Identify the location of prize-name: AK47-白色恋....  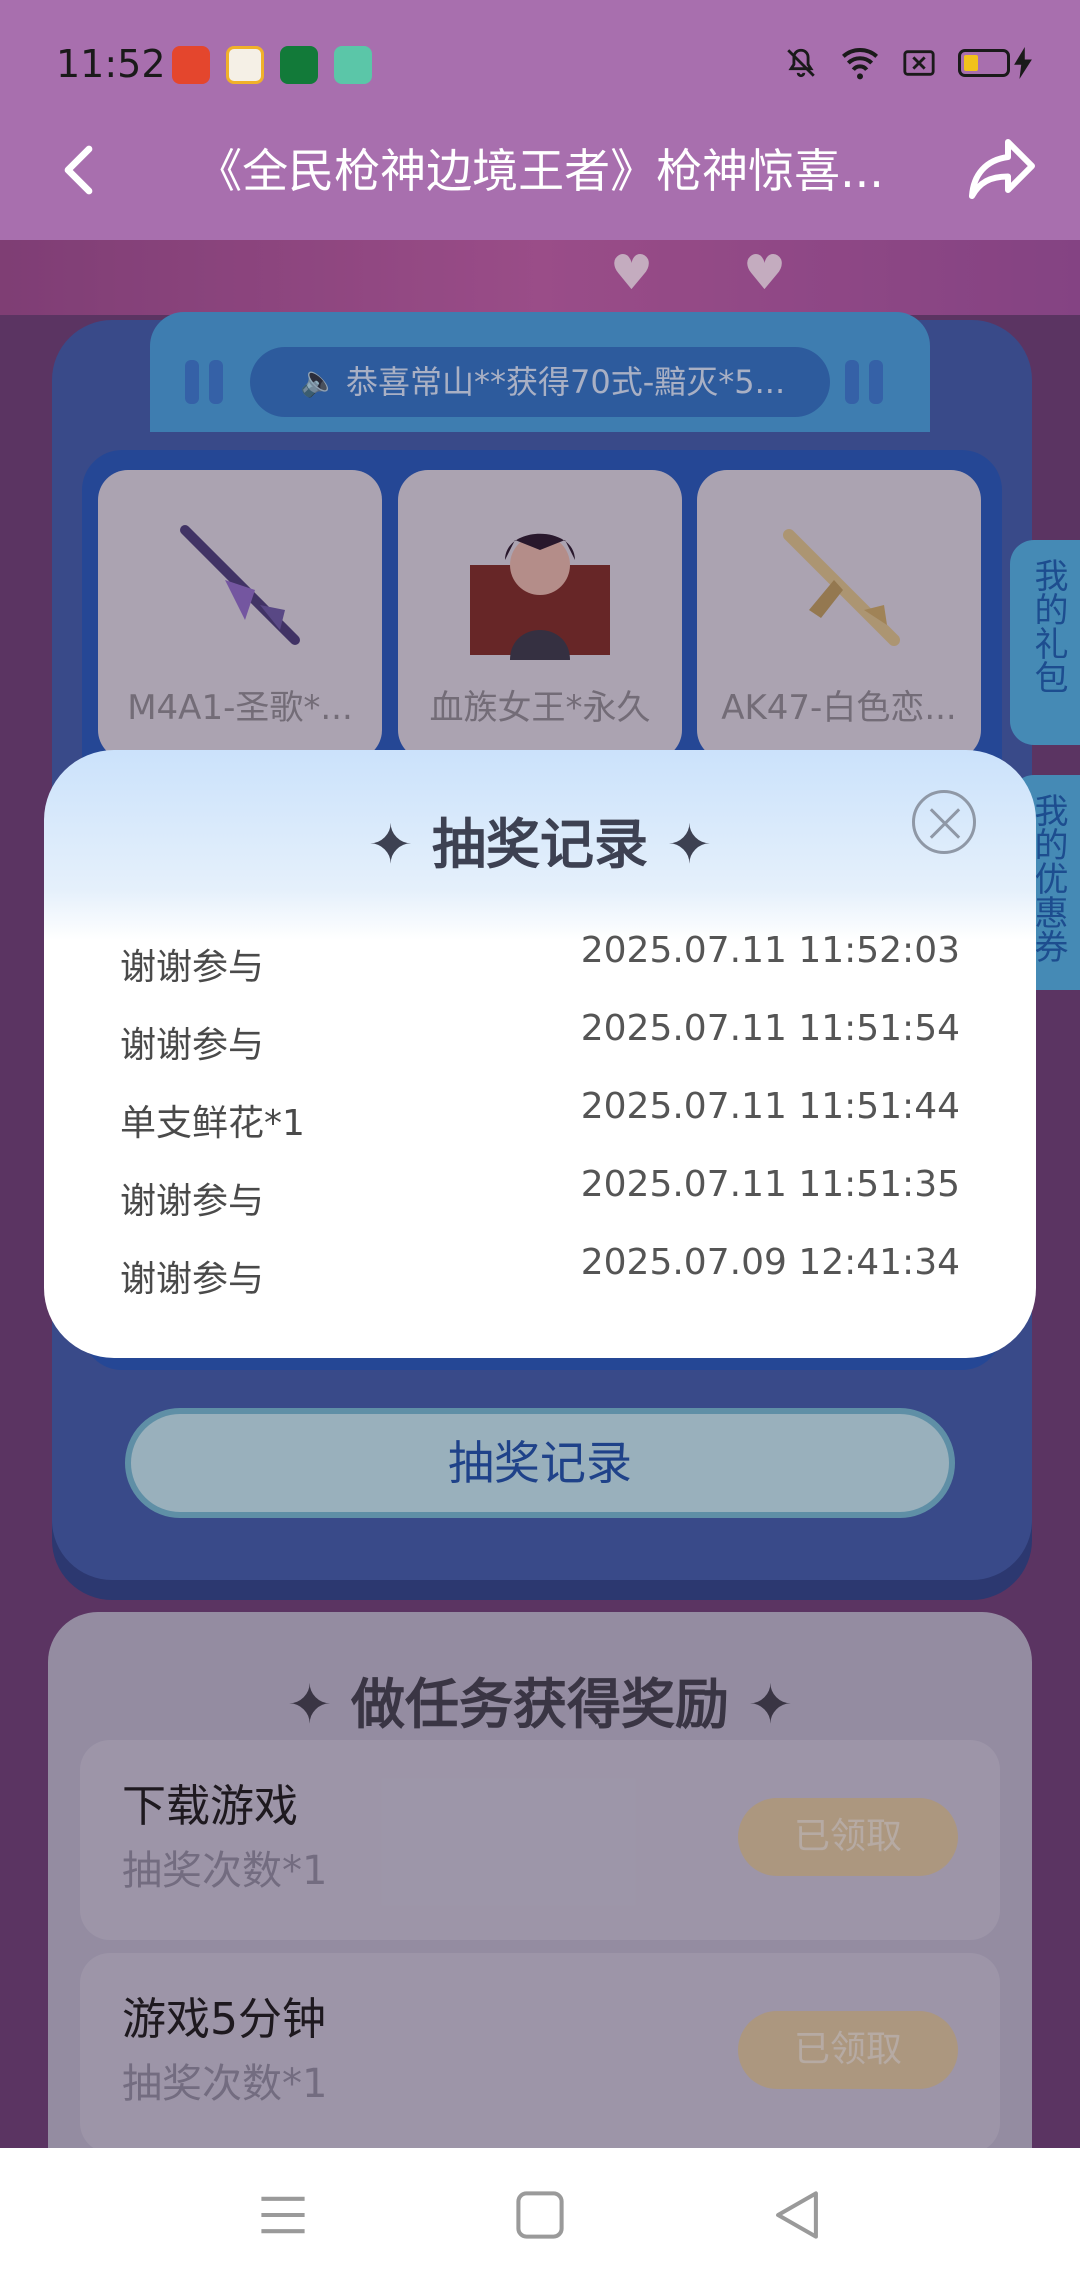
(839, 708).